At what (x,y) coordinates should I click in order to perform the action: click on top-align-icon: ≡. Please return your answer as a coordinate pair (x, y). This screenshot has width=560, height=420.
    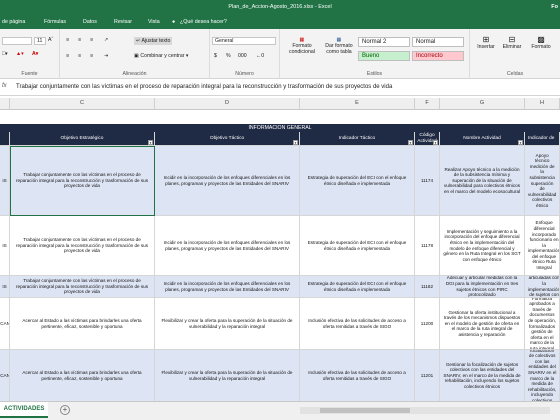
    Looking at the image, I should click on (67, 40).